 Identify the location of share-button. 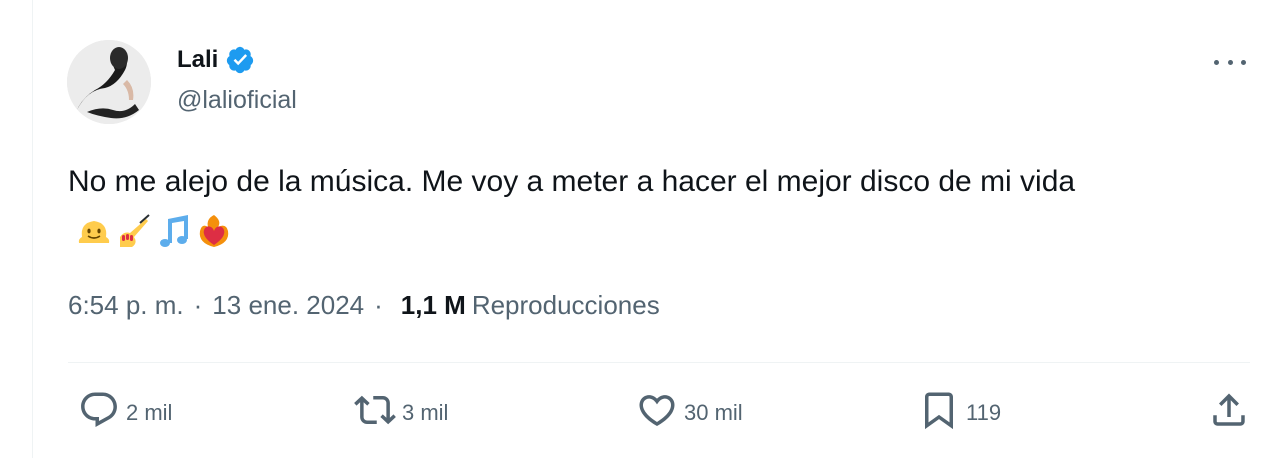
(1229, 413).